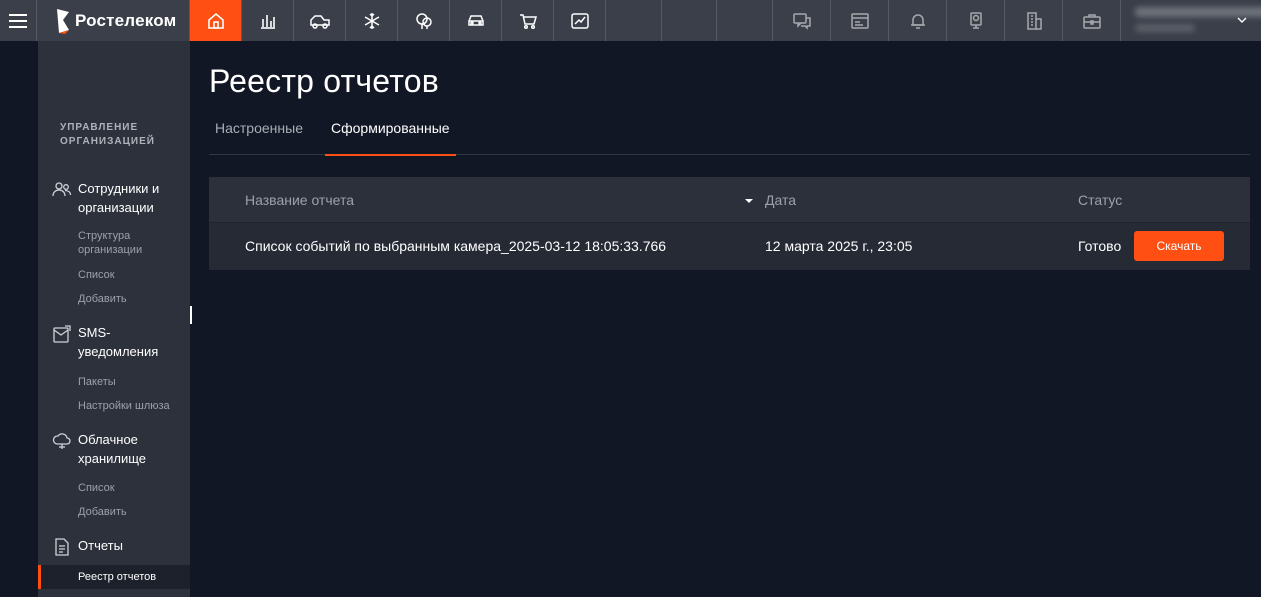 This screenshot has height=597, width=1261. What do you see at coordinates (191, 315) in the screenshot?
I see `text-cursor` at bounding box center [191, 315].